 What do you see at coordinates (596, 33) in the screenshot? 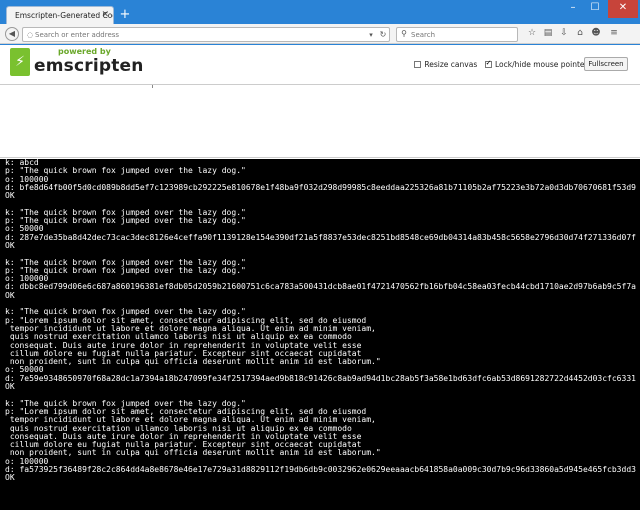
I see `hello-icon: ☻` at bounding box center [596, 33].